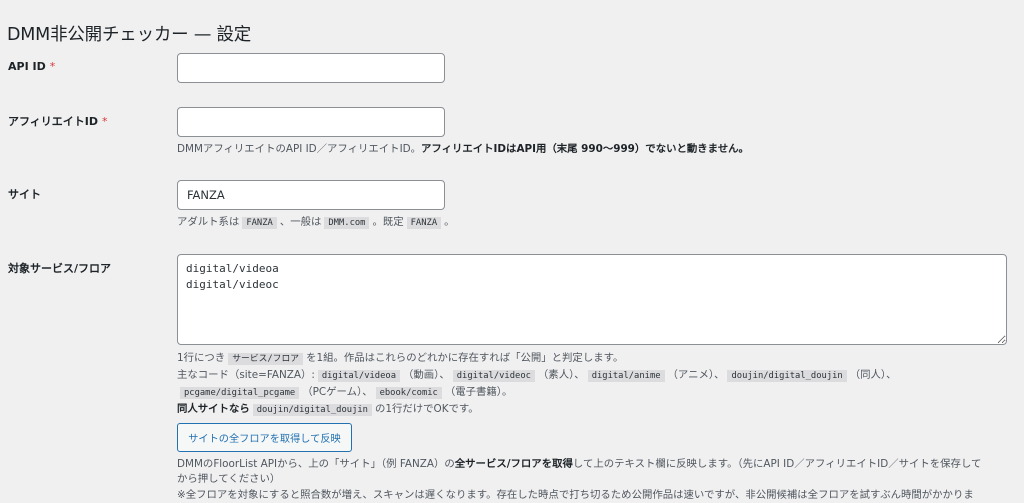  I want to click on site-label: サイト, so click(24, 194).